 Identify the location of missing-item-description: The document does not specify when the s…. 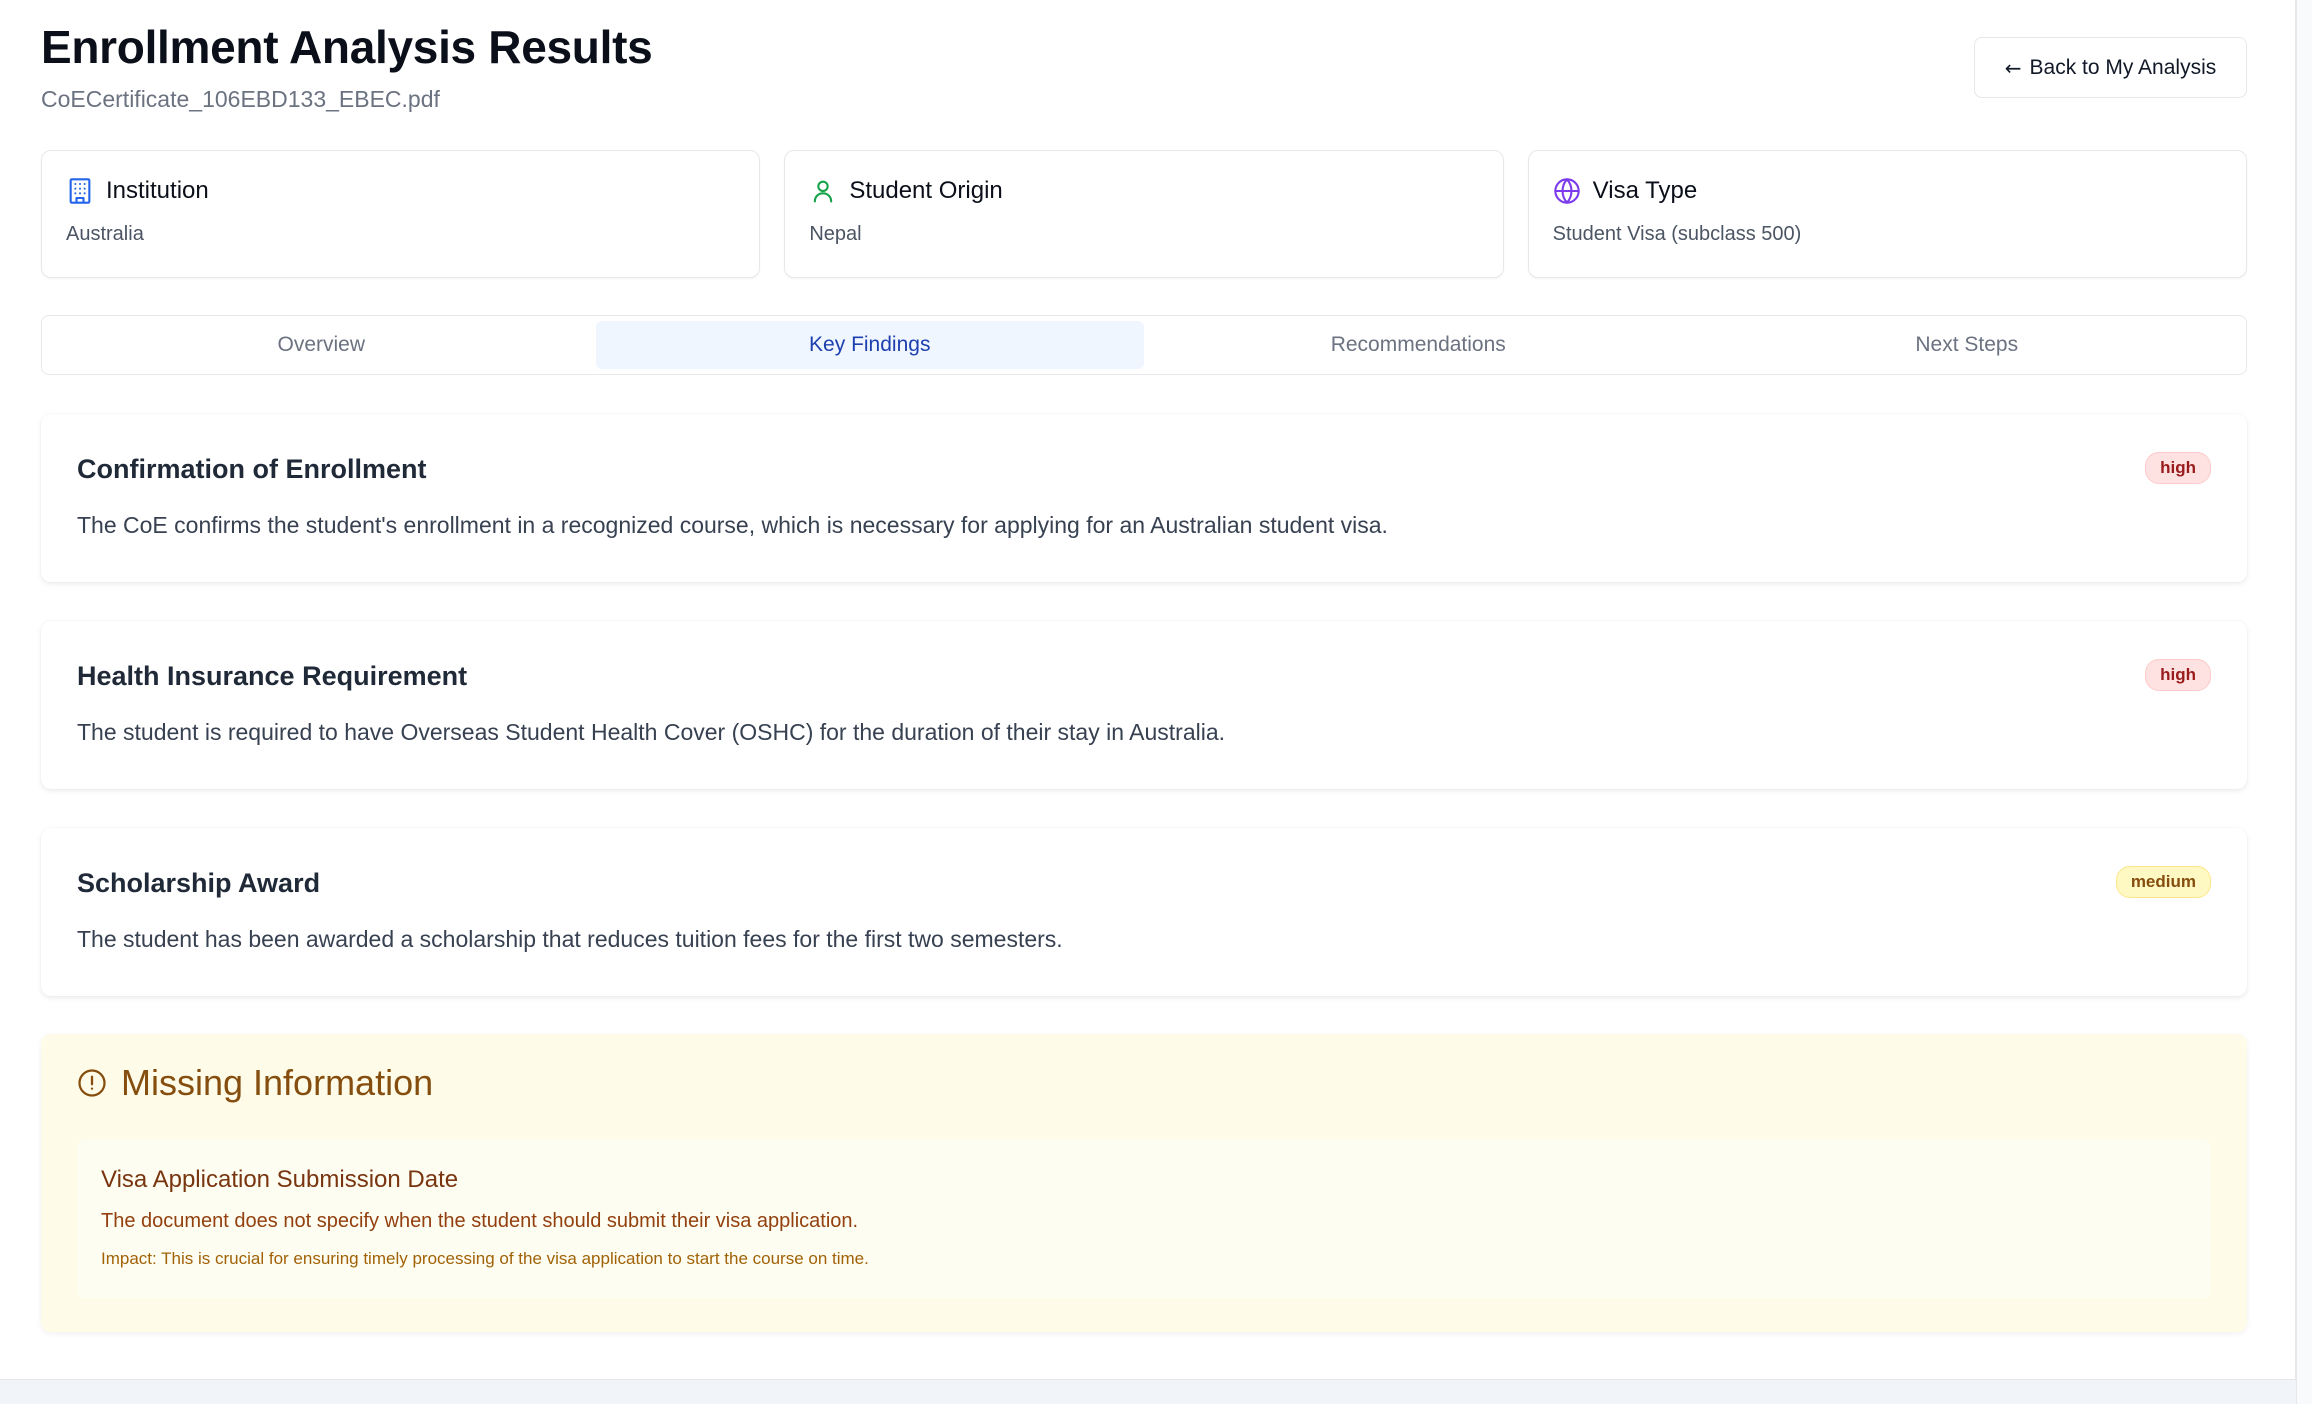
(480, 1221).